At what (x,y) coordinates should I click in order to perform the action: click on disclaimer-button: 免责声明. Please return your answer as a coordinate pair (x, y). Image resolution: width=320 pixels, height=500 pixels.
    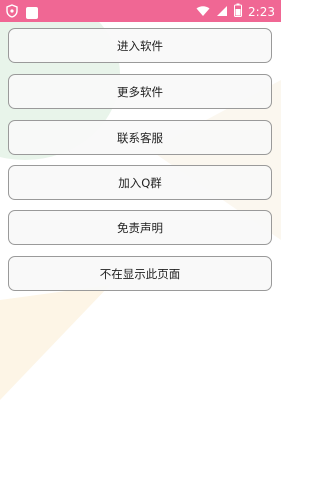
    Looking at the image, I should click on (140, 227).